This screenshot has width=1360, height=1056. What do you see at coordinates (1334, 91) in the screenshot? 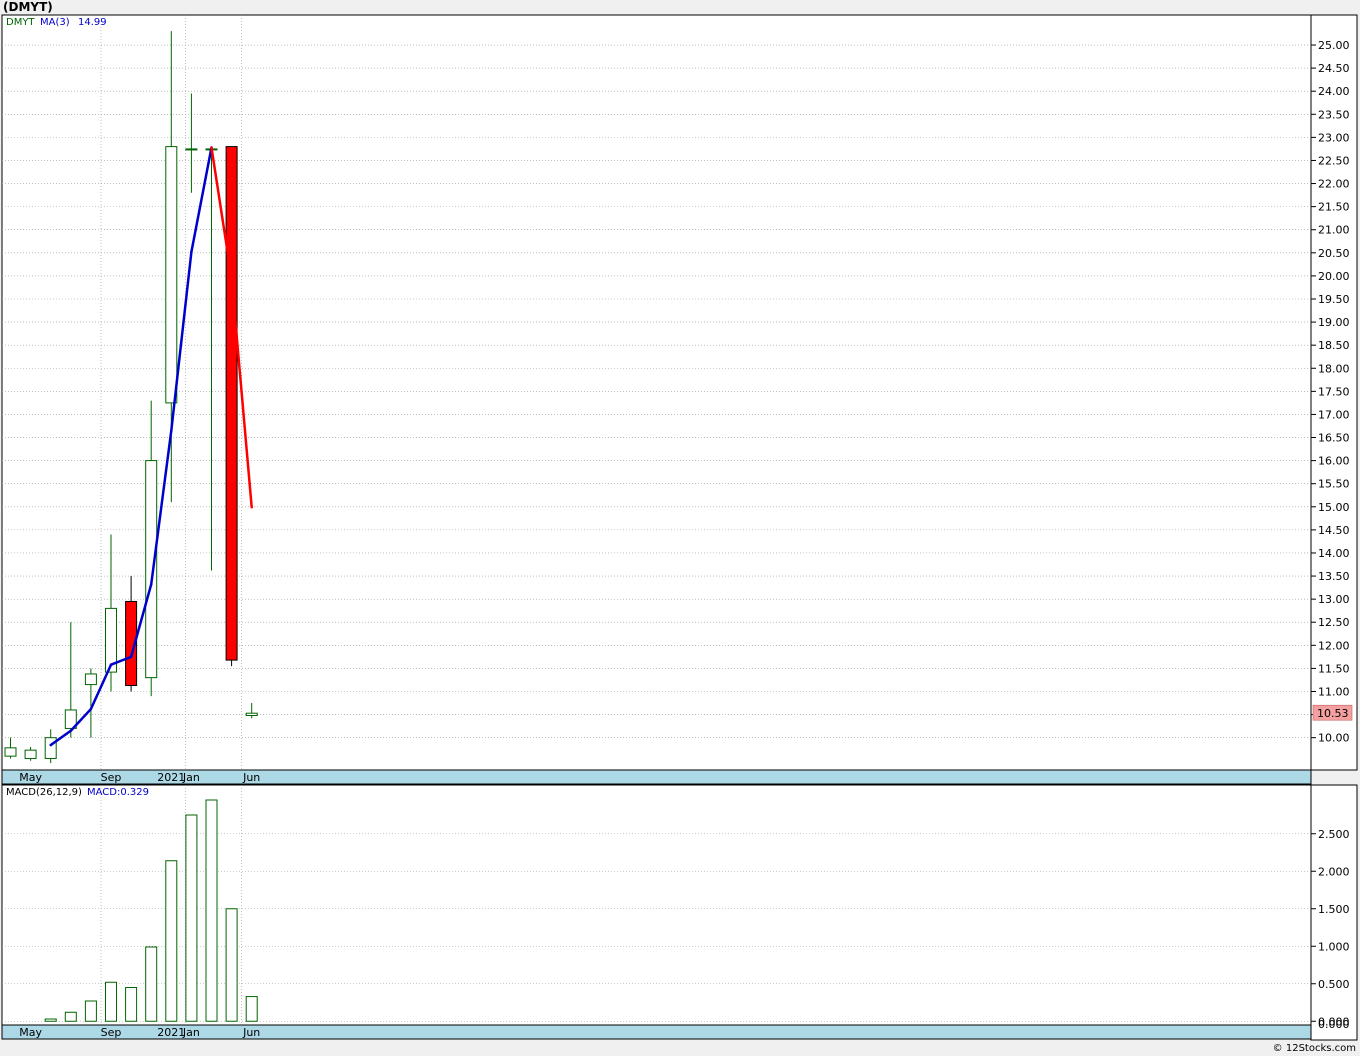
I see `price-tick-label: 24.00` at bounding box center [1334, 91].